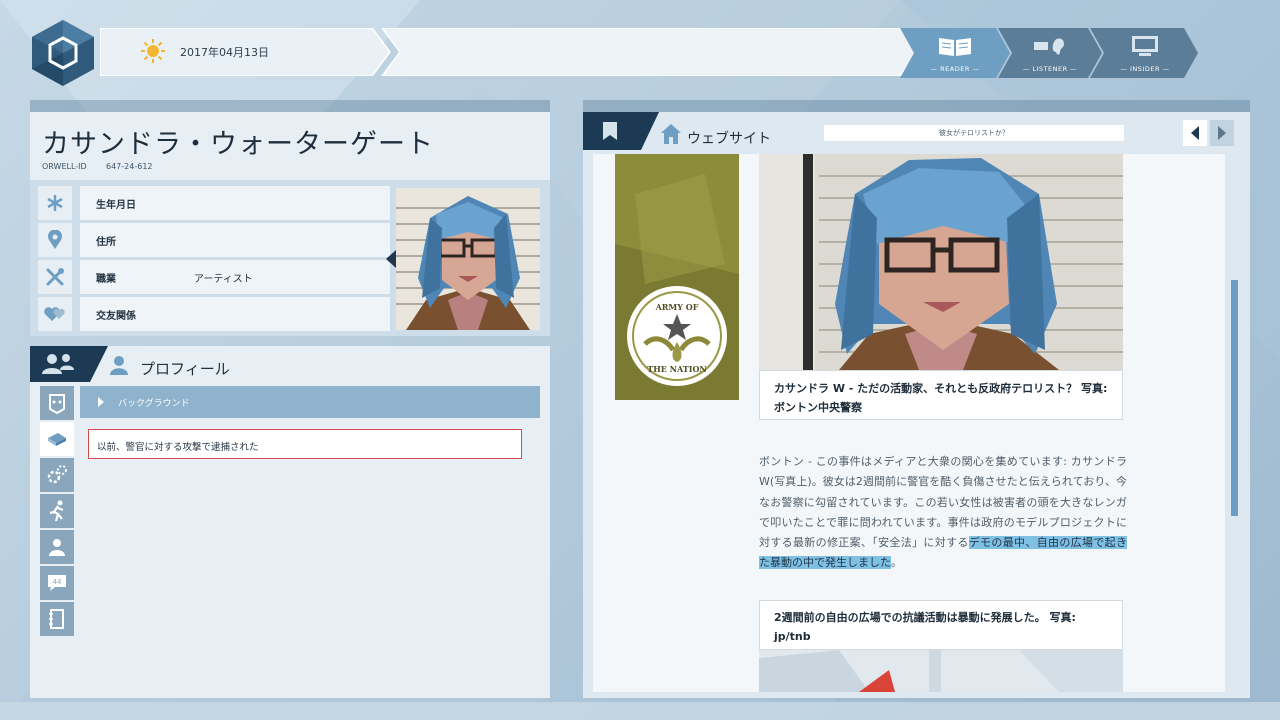 The width and height of the screenshot is (1280, 720). What do you see at coordinates (69, 364) in the screenshot?
I see `profile-tab` at bounding box center [69, 364].